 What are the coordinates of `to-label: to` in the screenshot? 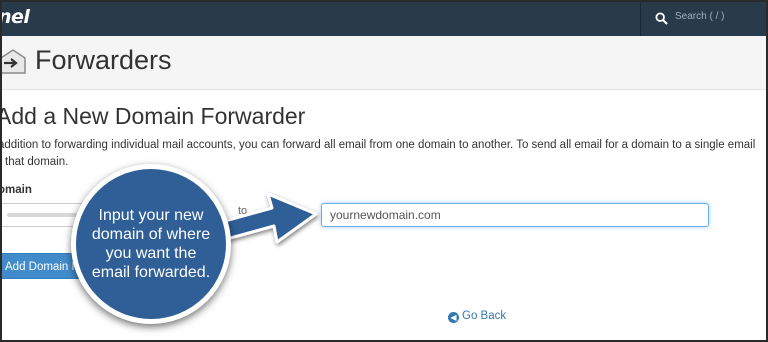 It's located at (243, 211).